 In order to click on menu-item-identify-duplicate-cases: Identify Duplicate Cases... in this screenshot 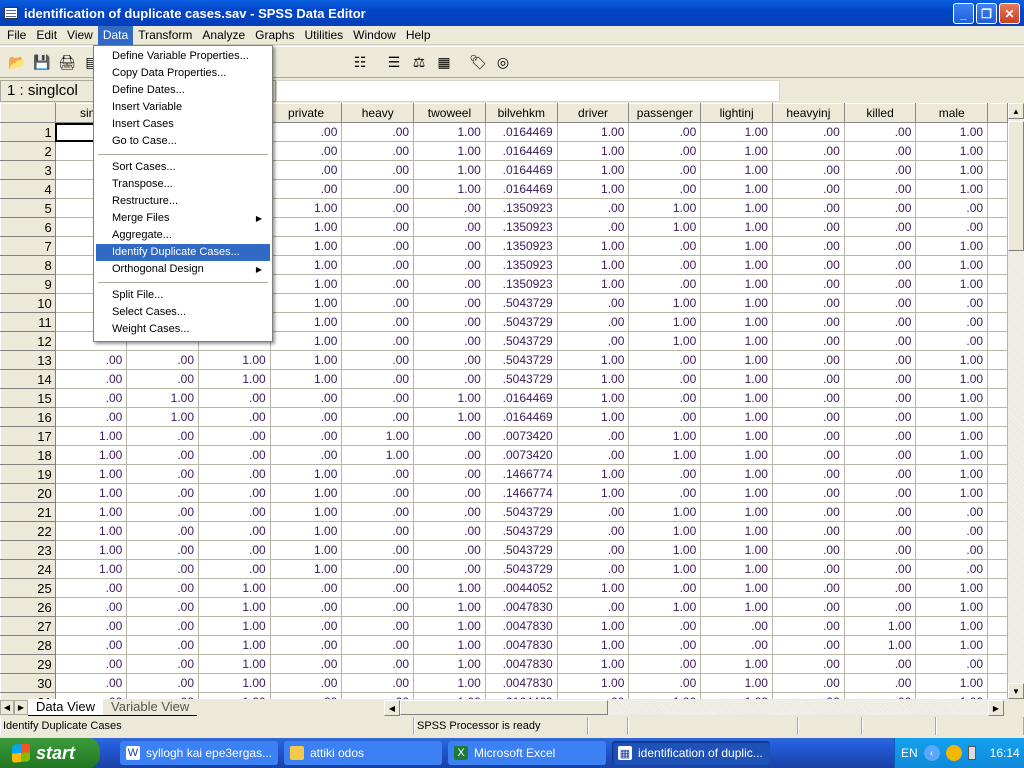, I will do `click(183, 252)`.